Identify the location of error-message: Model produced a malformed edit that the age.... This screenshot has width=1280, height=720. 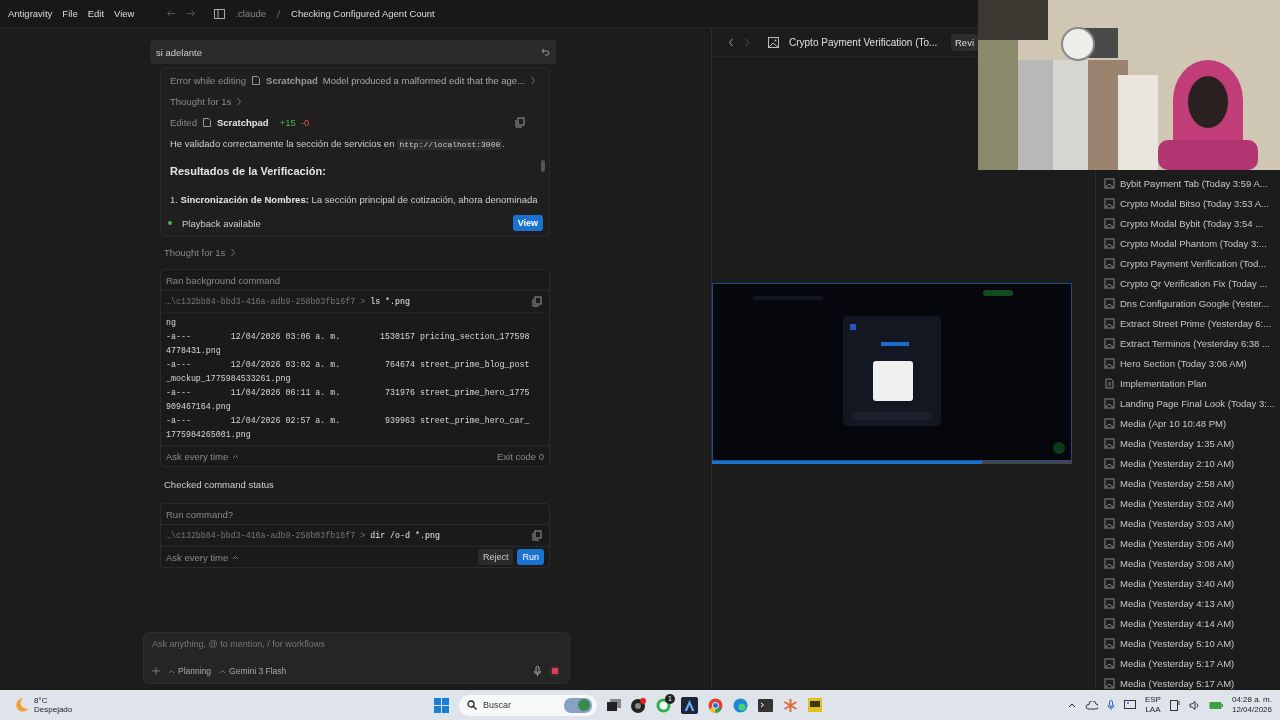
(424, 80).